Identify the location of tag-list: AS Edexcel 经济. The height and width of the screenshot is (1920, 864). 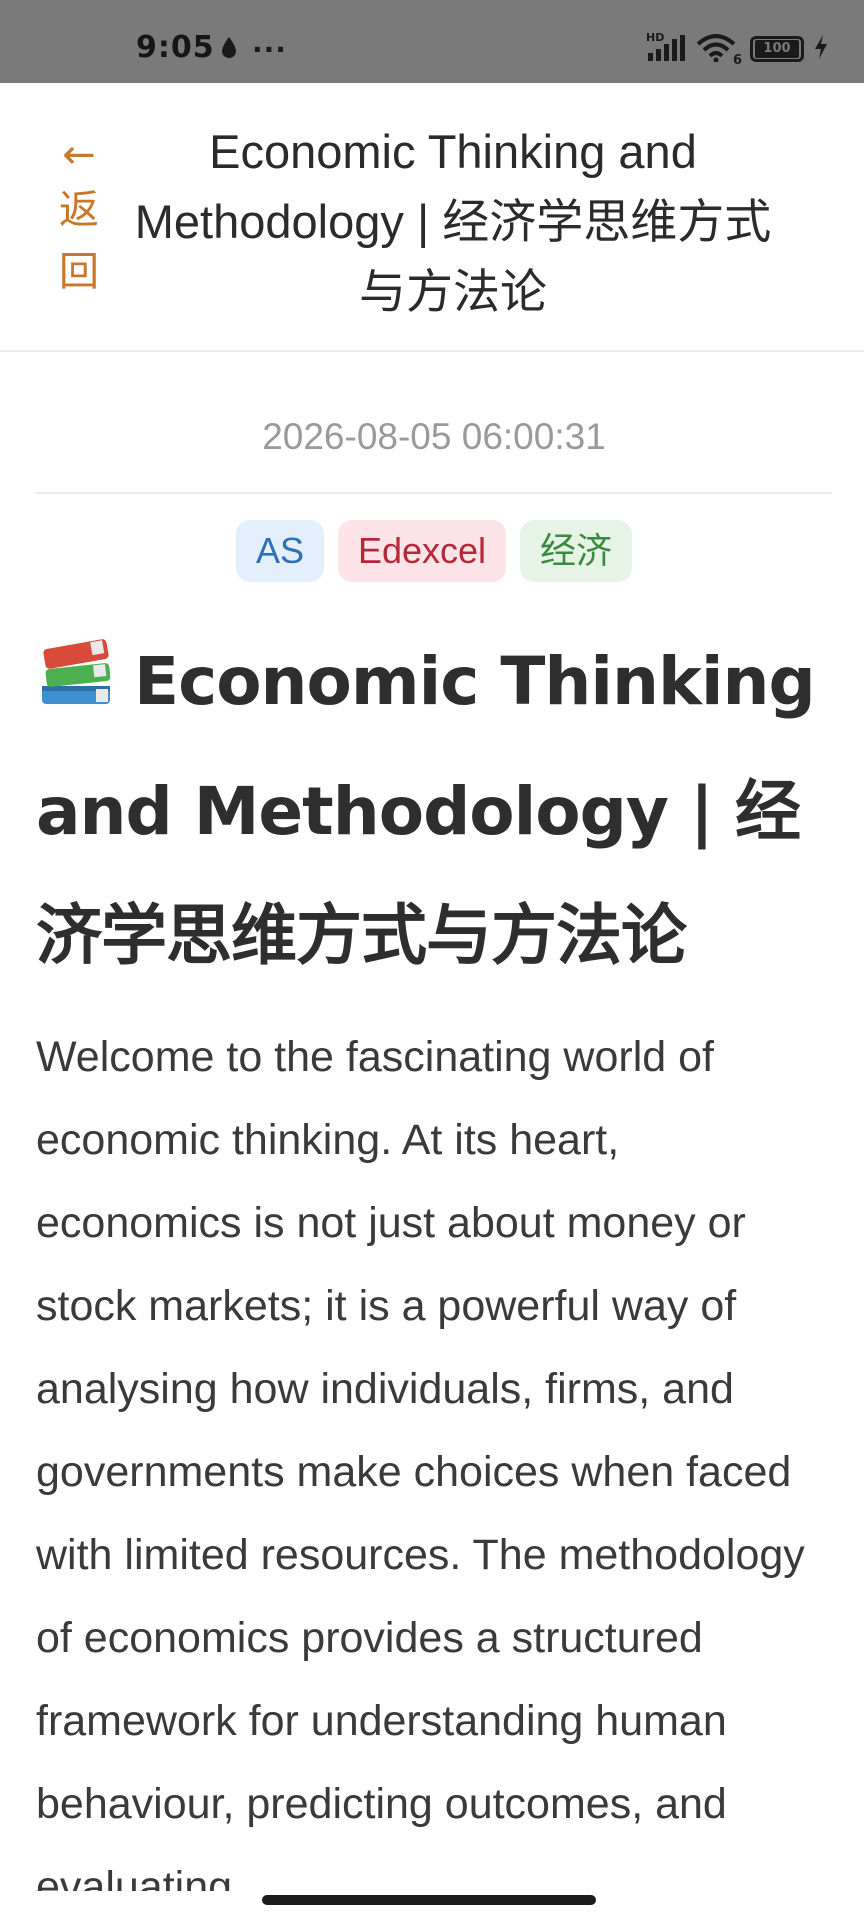
(434, 551).